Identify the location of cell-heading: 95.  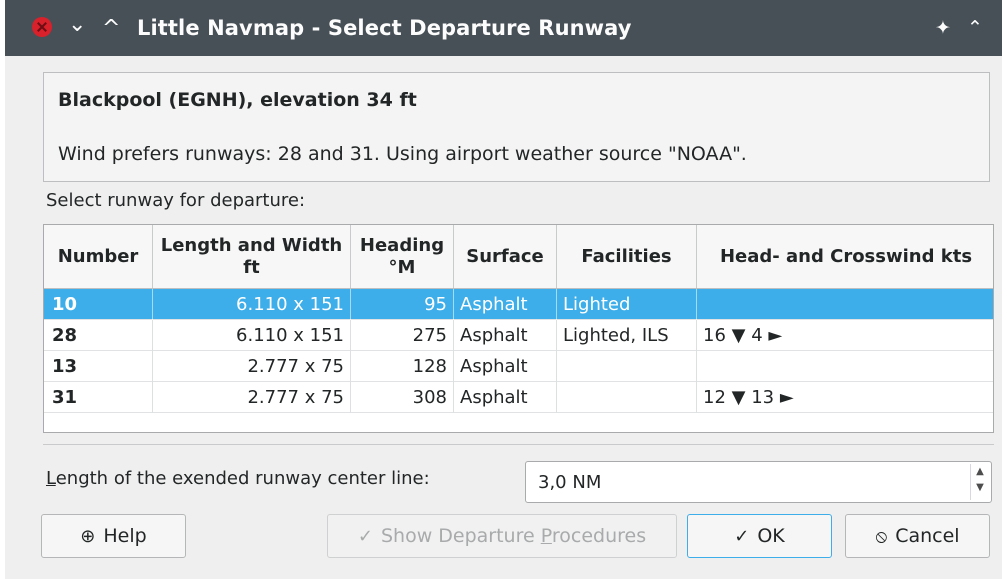
(402, 304).